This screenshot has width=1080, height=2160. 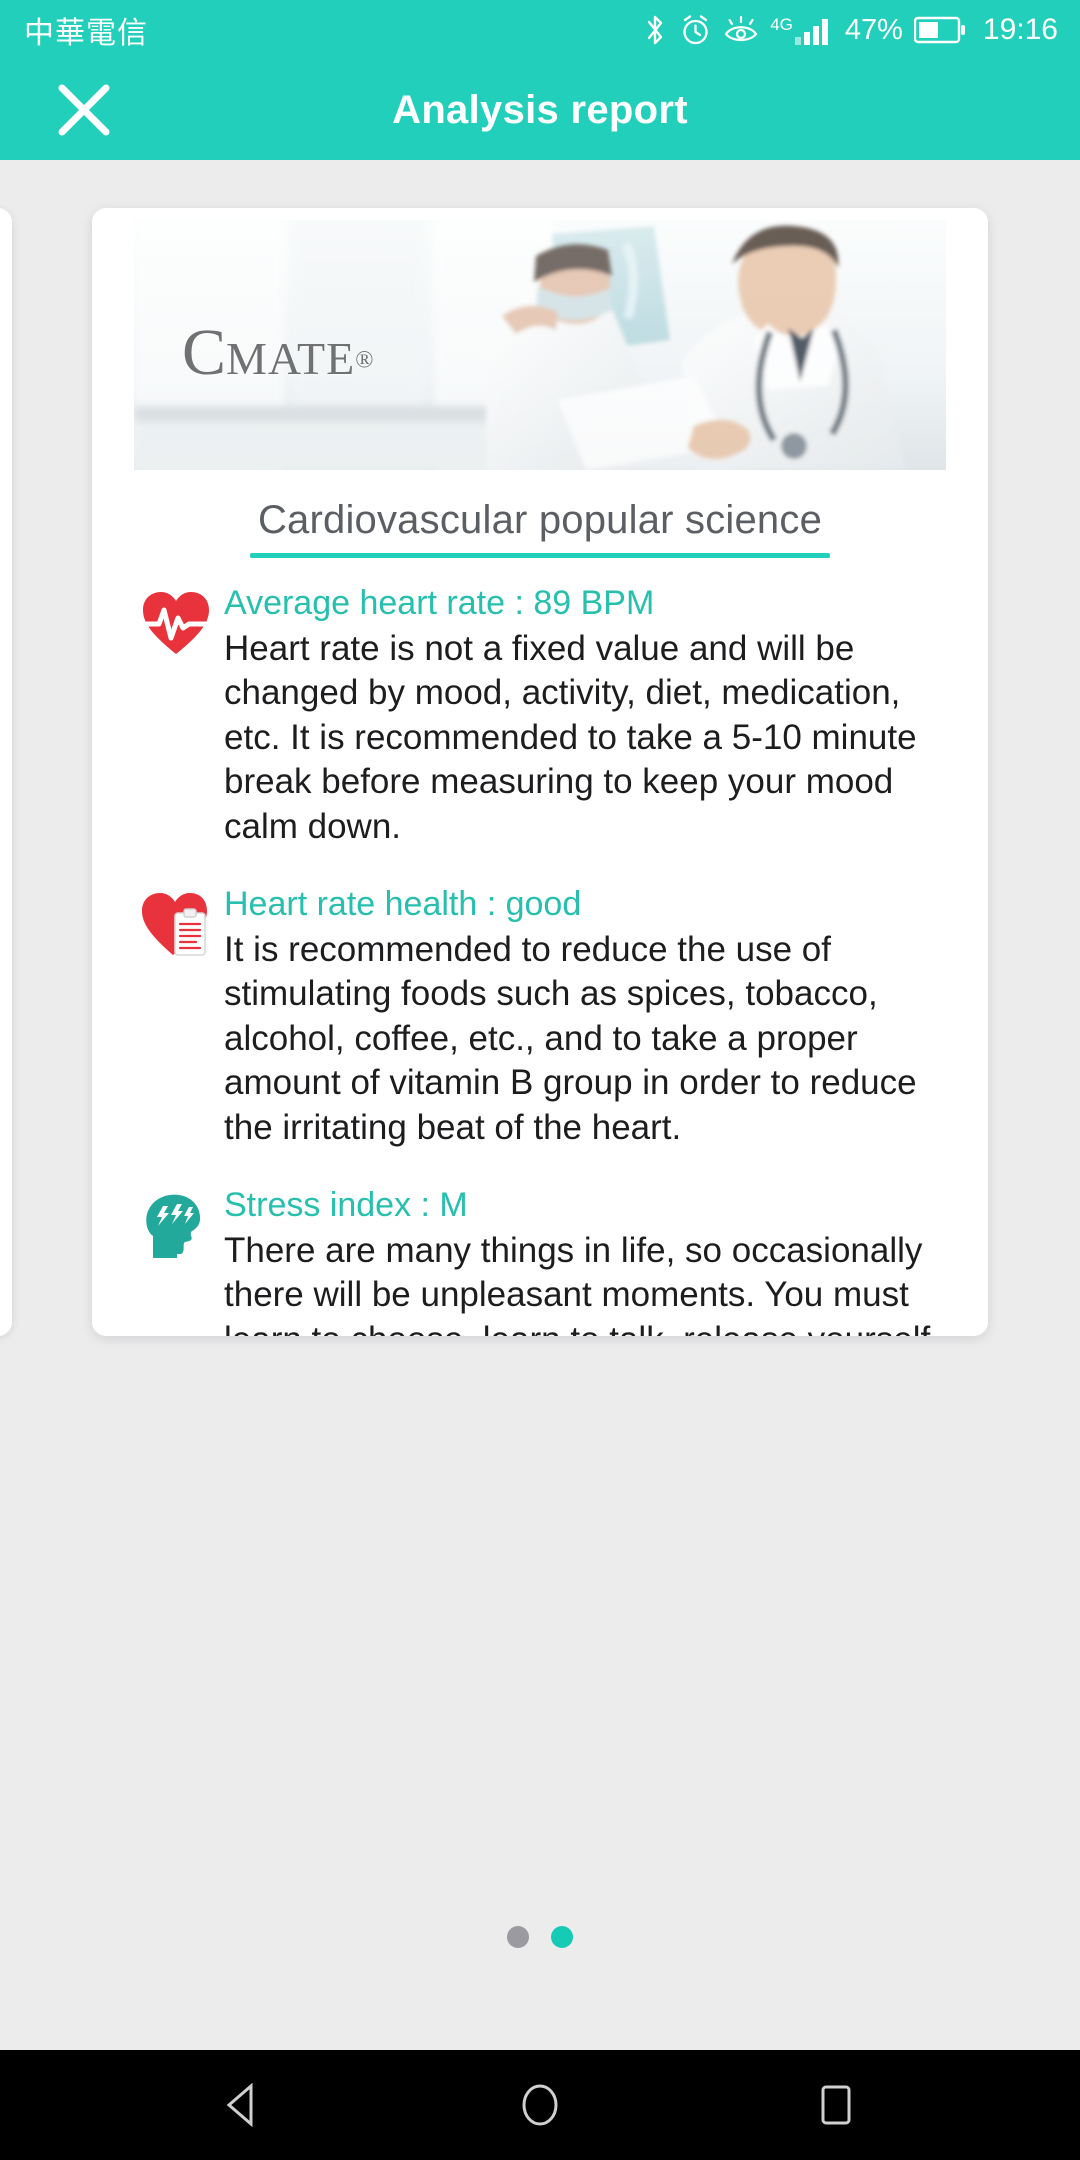 I want to click on document-title: Cardiovascular popular science, so click(x=540, y=520).